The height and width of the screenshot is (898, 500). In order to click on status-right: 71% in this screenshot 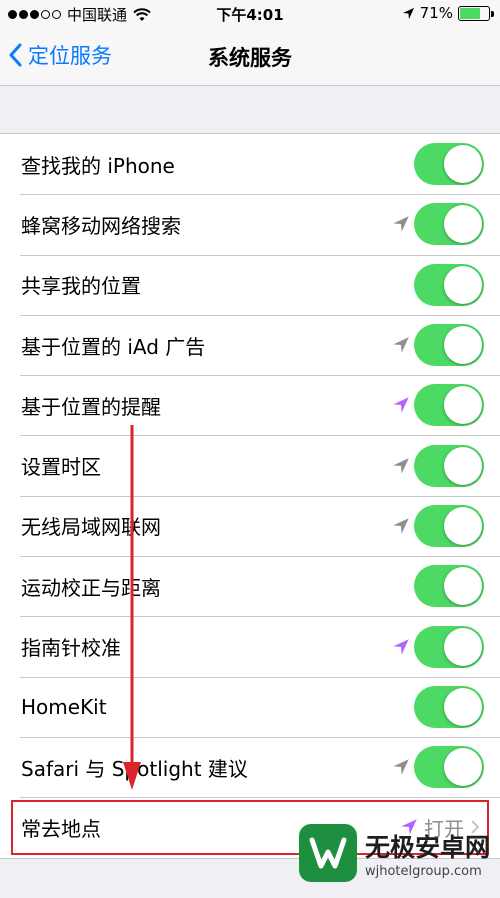, I will do `click(448, 13)`.